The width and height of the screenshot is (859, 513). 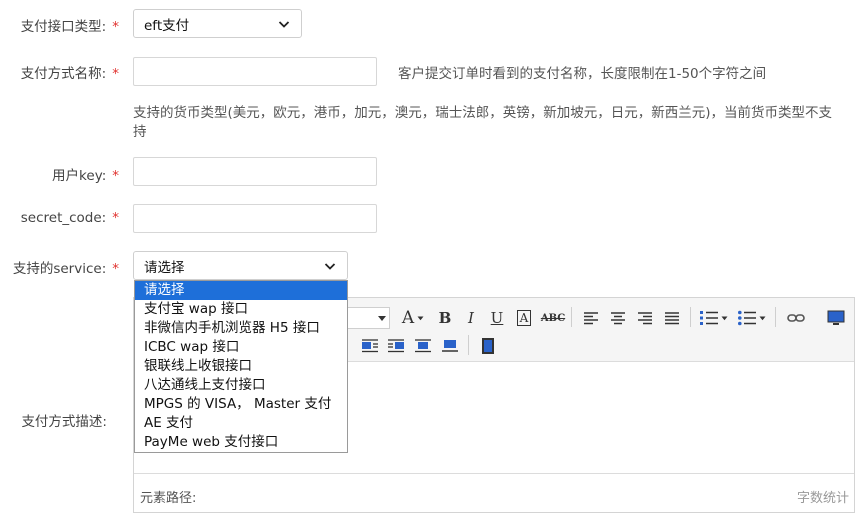 What do you see at coordinates (69, 218) in the screenshot?
I see `secret-code-label: secret_code: *` at bounding box center [69, 218].